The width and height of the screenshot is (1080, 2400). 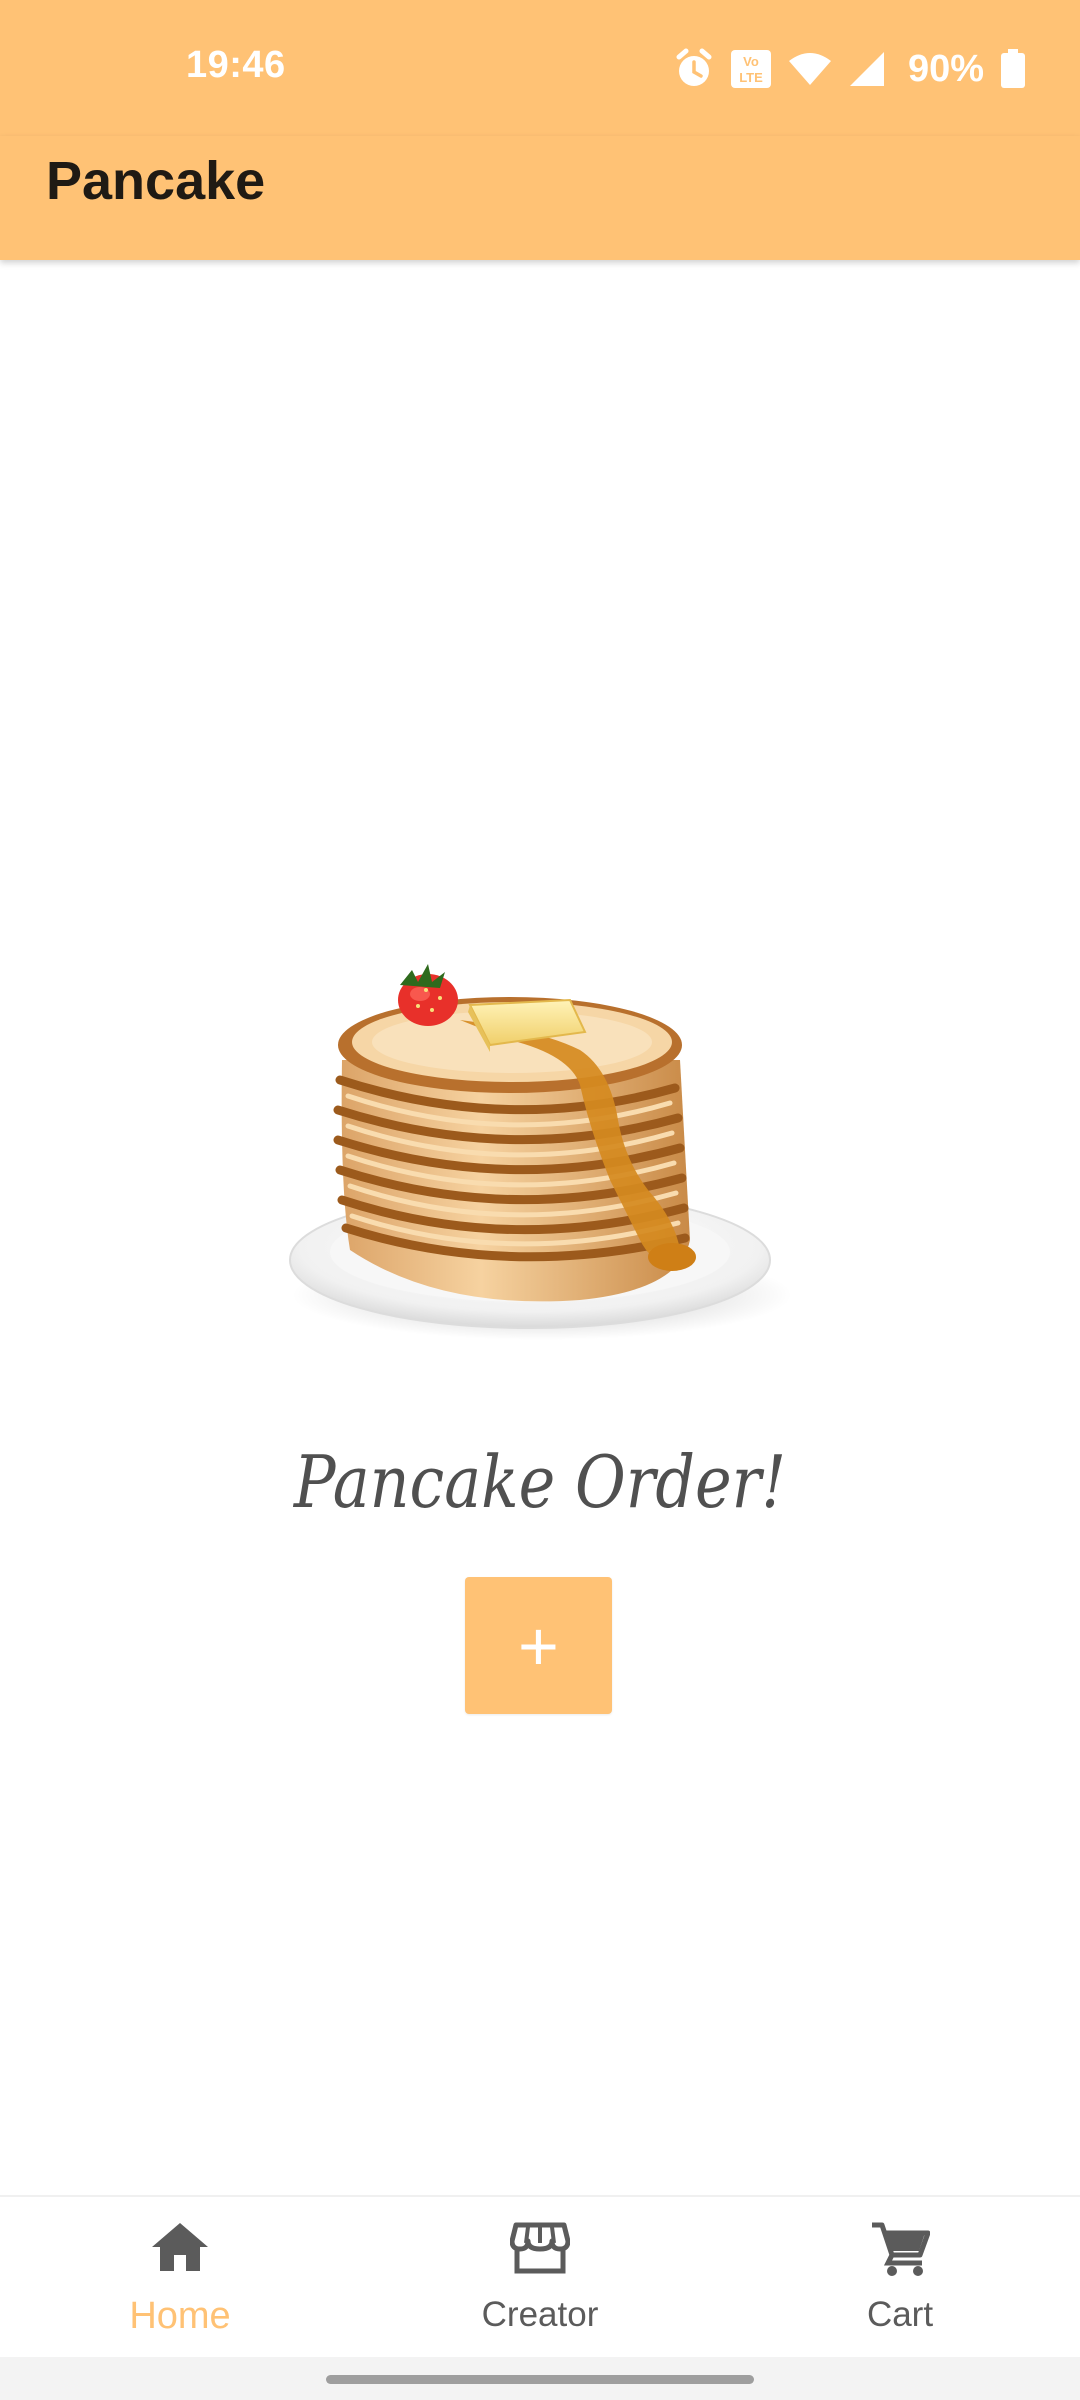 I want to click on storefront-icon, so click(x=540, y=2250).